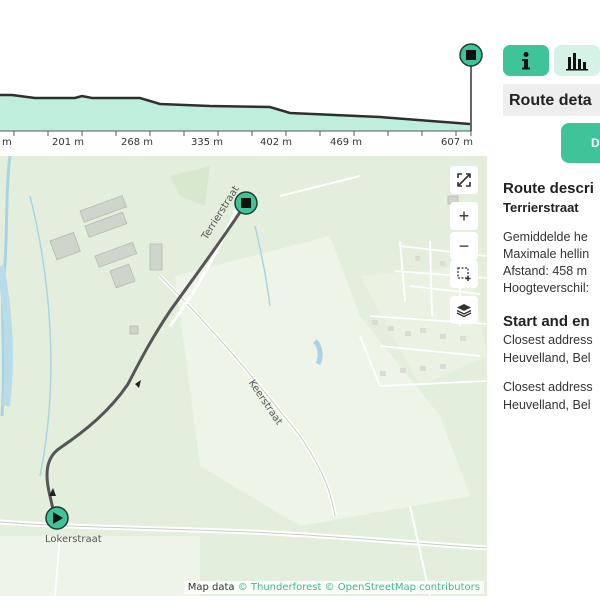  Describe the element at coordinates (235, 113) in the screenshot. I see `elevation-area` at that location.